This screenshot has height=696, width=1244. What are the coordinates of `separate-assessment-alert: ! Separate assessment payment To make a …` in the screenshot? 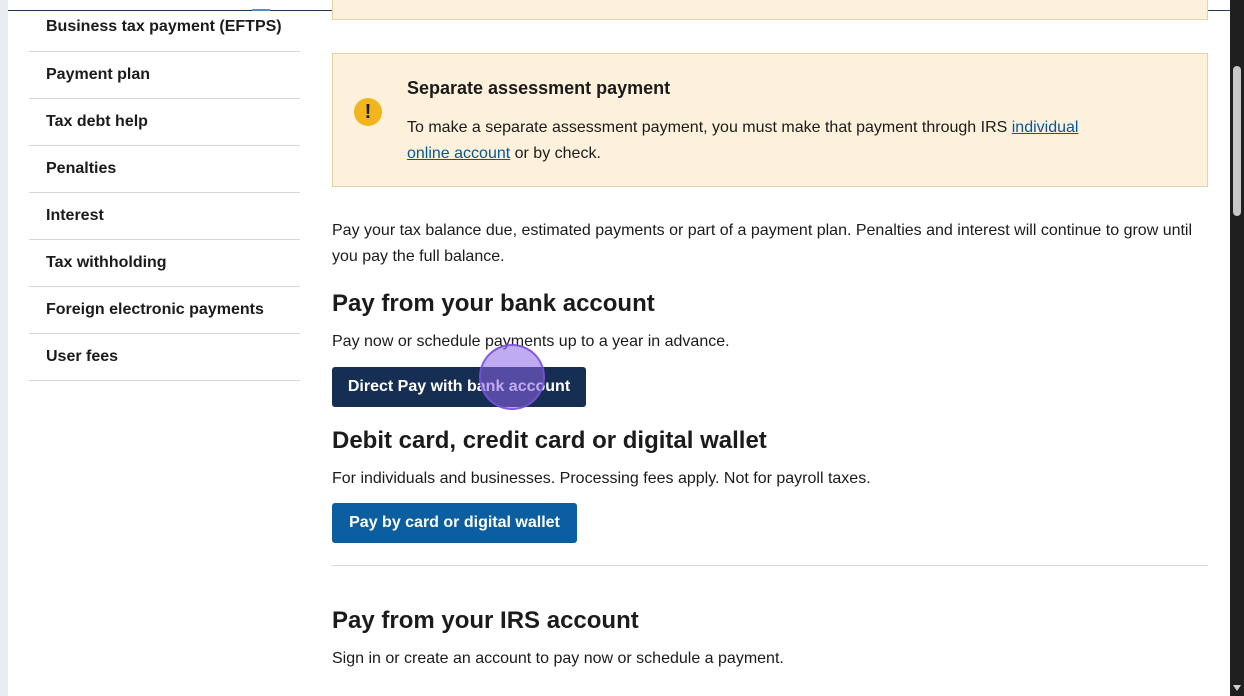 It's located at (770, 120).